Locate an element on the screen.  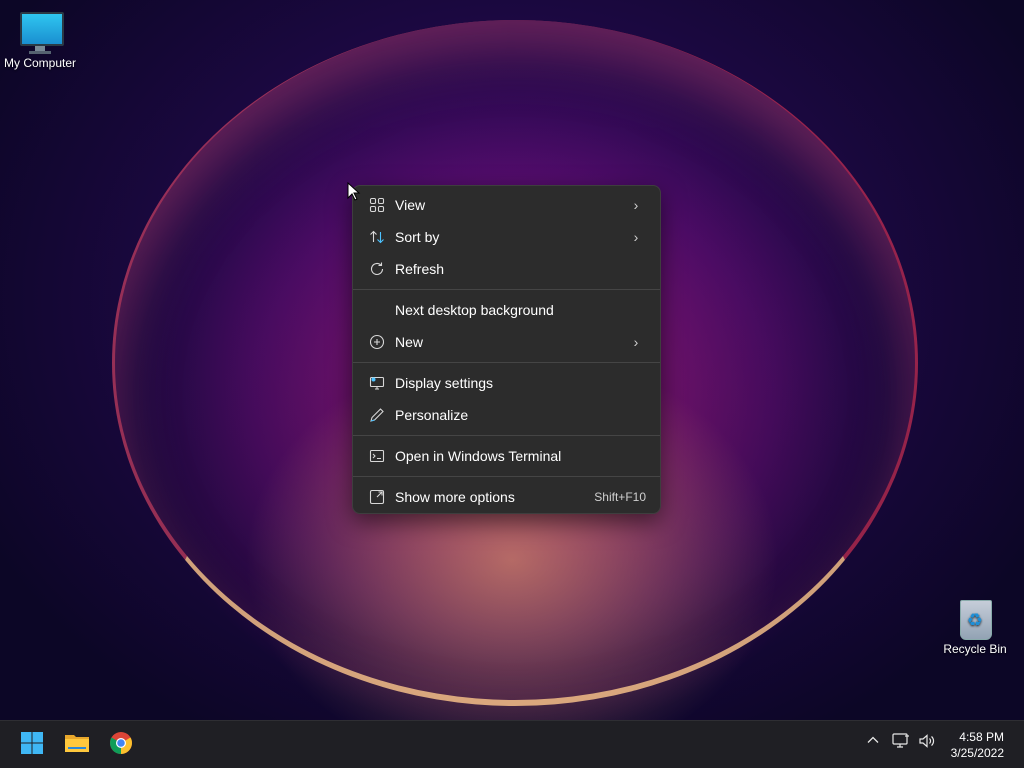
volume-icon is located at coordinates (927, 743).